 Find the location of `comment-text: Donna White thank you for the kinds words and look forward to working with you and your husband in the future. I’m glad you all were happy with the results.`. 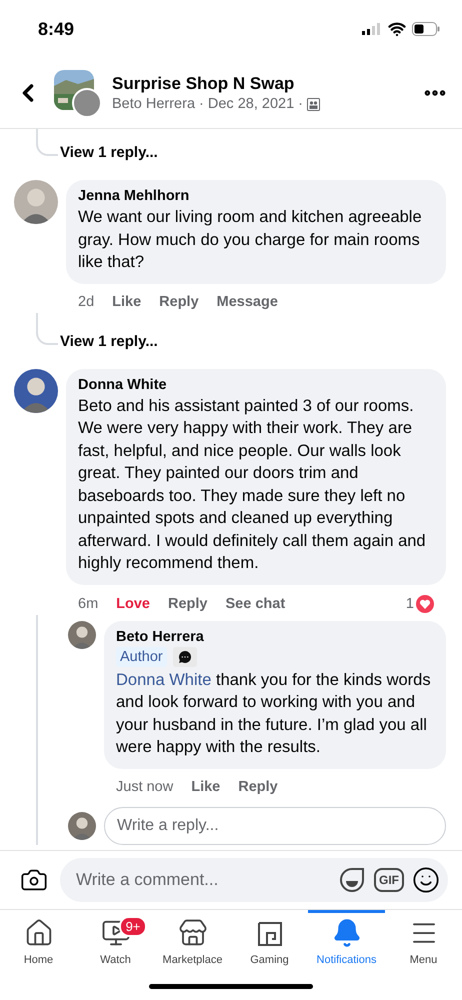

comment-text: Donna White thank you for the kinds words and look forward to working with you and your husband in the future. I’m glad you all were happy with the results. is located at coordinates (274, 714).